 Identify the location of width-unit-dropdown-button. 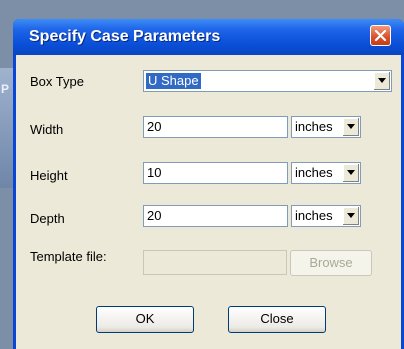
(350, 127).